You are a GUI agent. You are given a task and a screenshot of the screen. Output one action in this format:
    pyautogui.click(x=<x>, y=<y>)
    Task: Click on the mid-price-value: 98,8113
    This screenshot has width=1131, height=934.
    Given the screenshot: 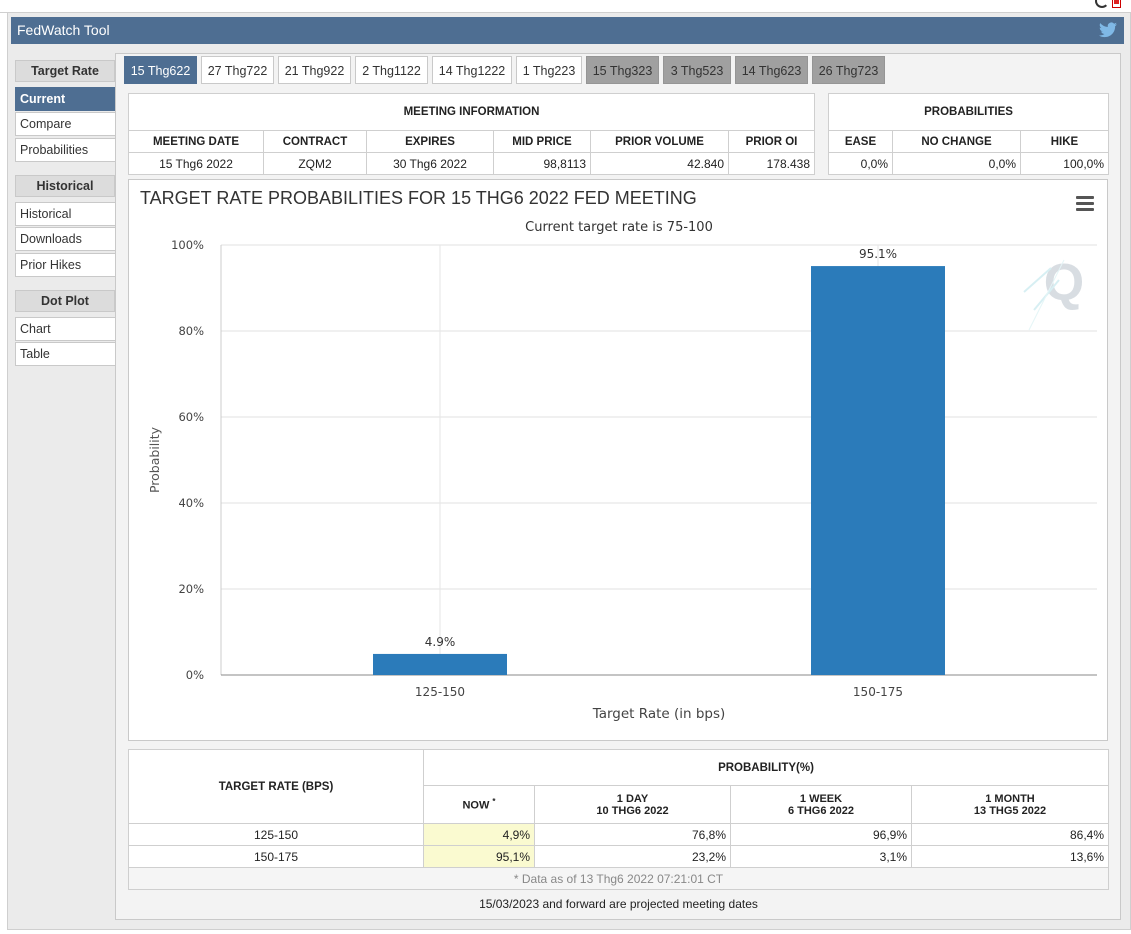 What is the action you would take?
    pyautogui.click(x=542, y=163)
    